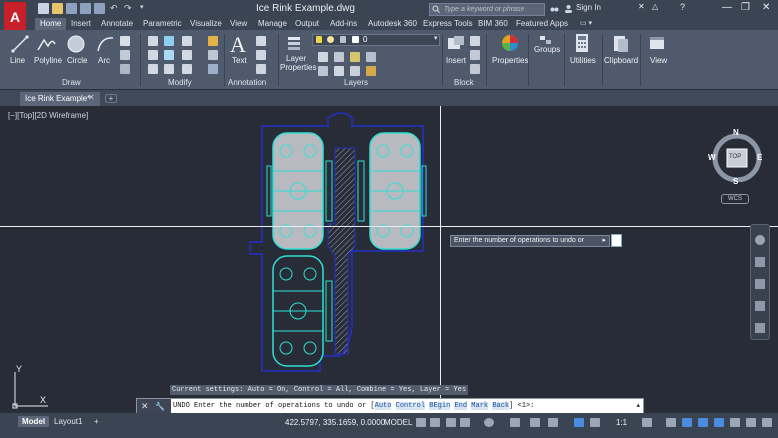  I want to click on model-tab: Model, so click(34, 421).